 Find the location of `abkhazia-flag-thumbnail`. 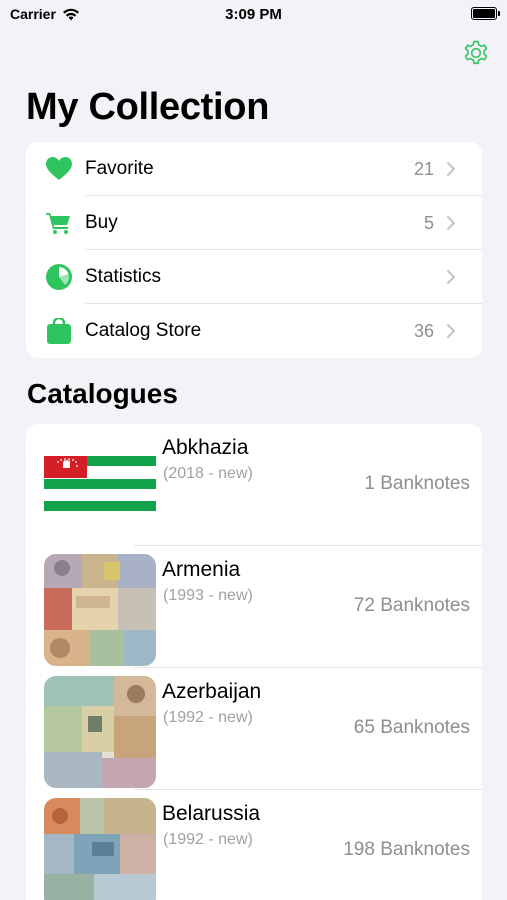

abkhazia-flag-thumbnail is located at coordinates (100, 488).